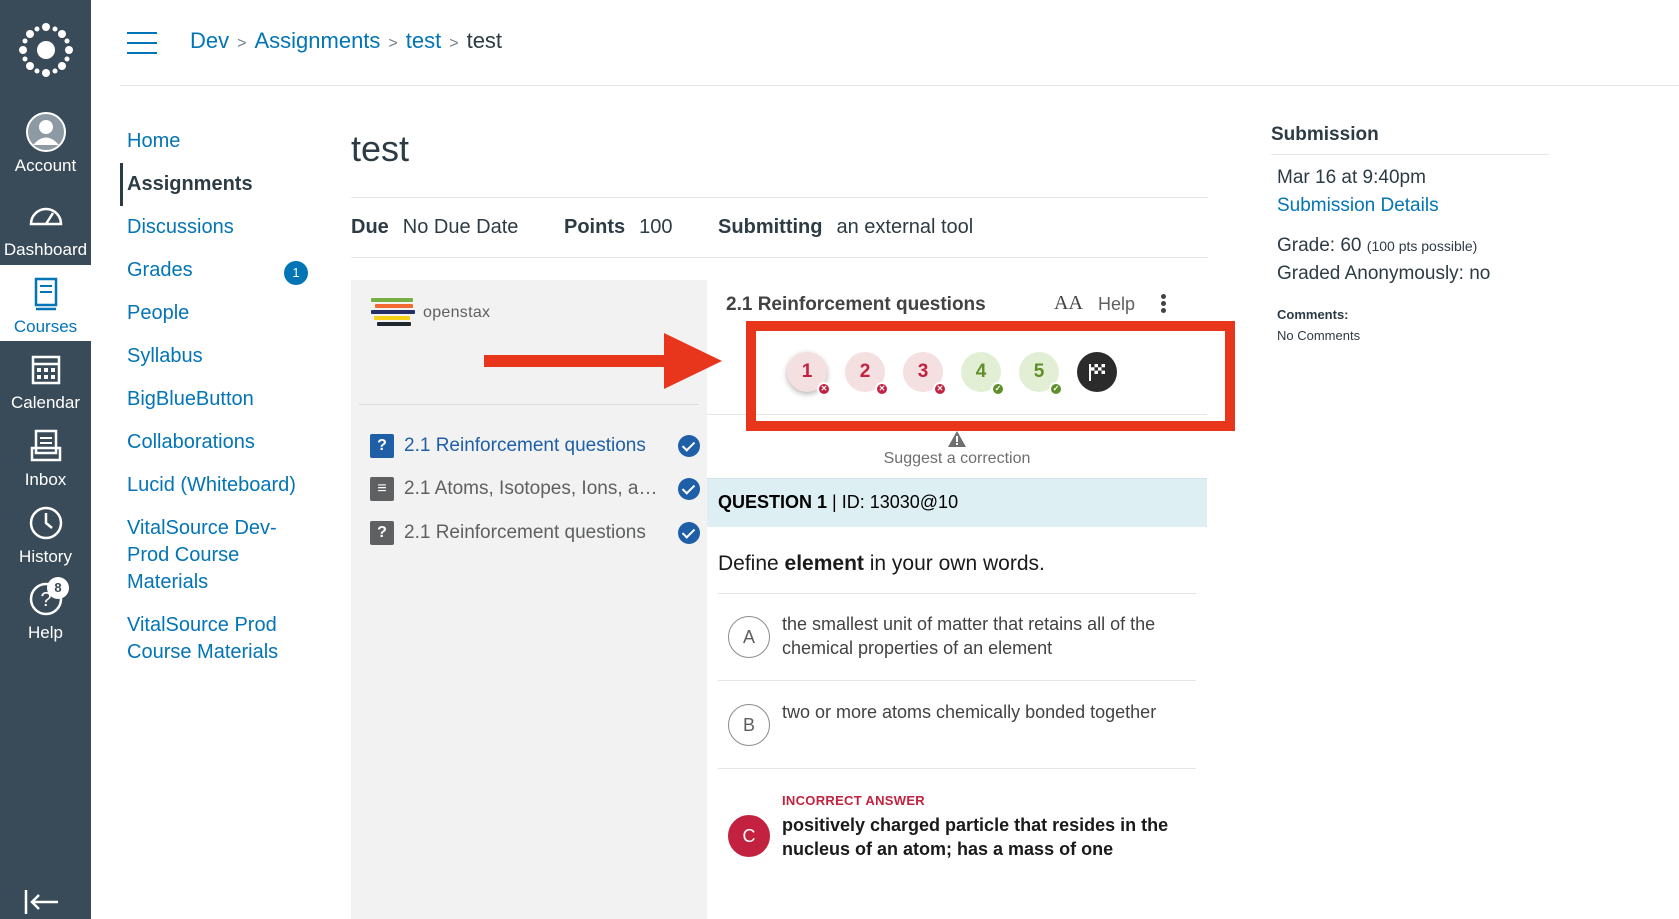  Describe the element at coordinates (45, 165) in the screenshot. I see `account-label: Account` at that location.